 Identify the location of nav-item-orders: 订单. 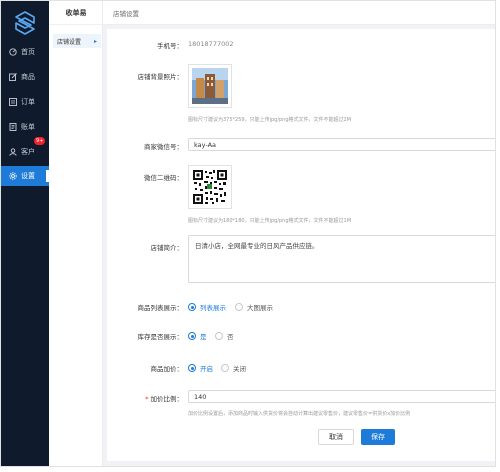
(25, 102).